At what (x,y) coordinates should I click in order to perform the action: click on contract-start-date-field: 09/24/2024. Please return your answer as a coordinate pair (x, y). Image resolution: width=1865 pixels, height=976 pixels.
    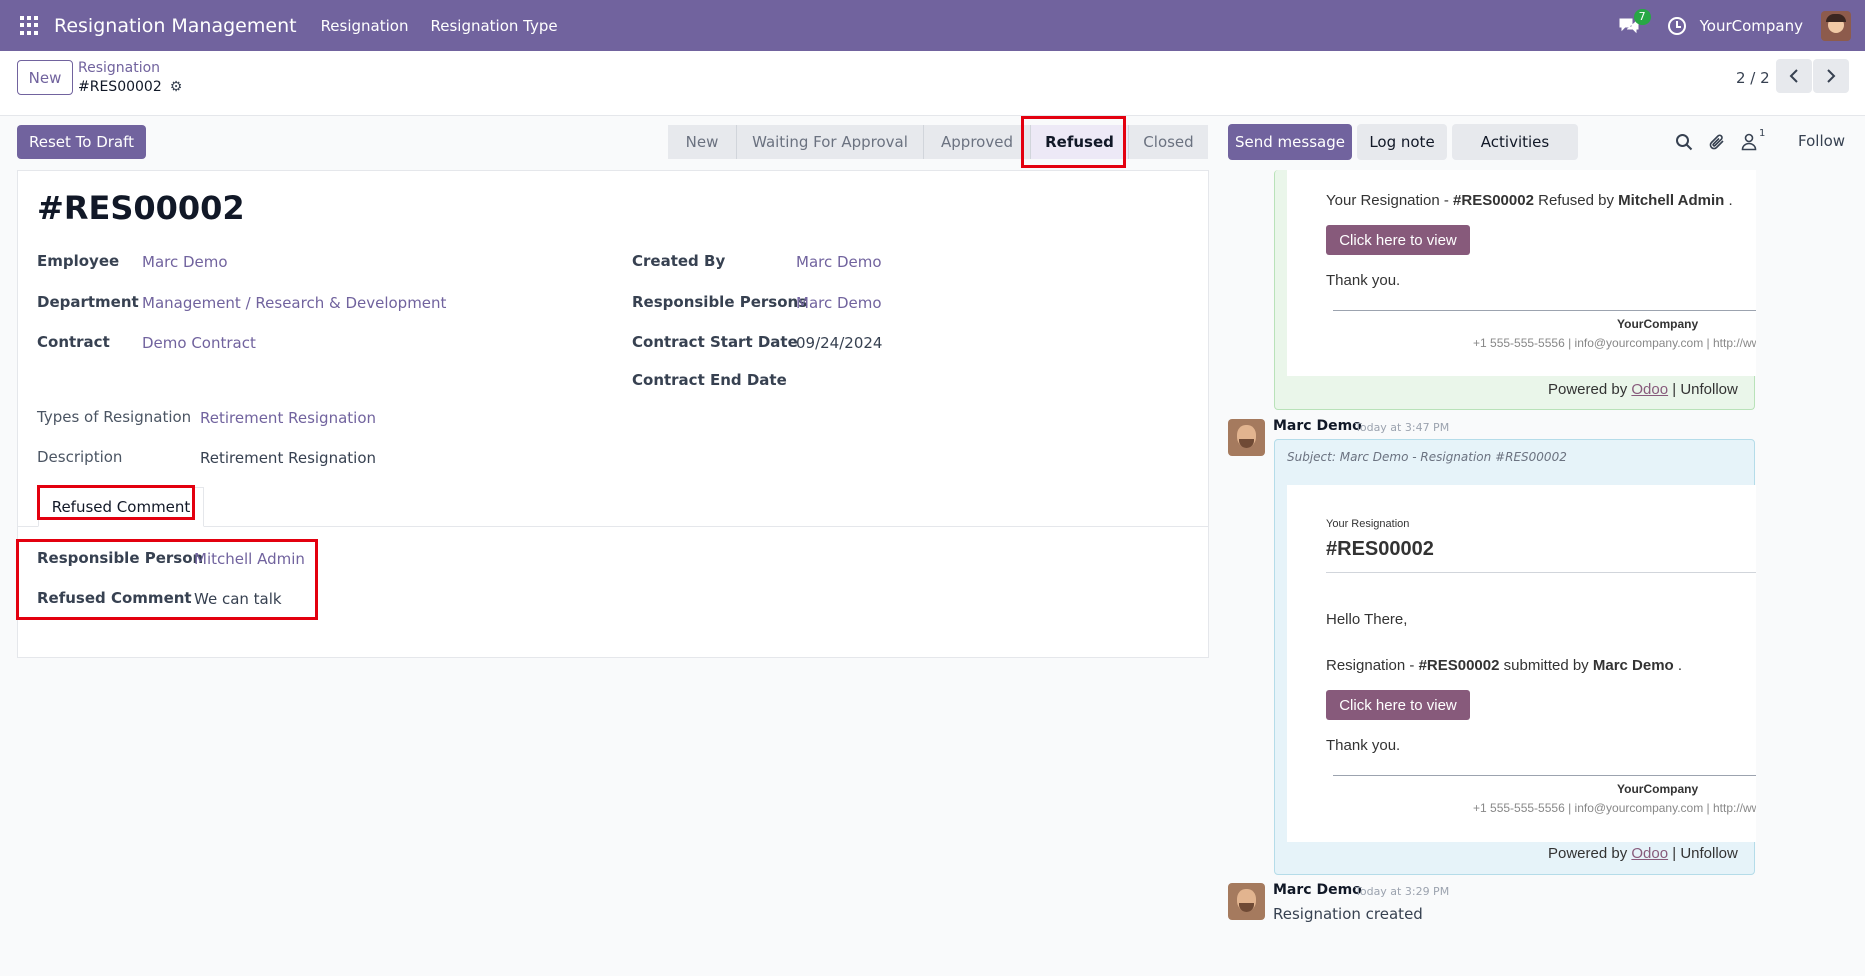
    Looking at the image, I should click on (839, 343).